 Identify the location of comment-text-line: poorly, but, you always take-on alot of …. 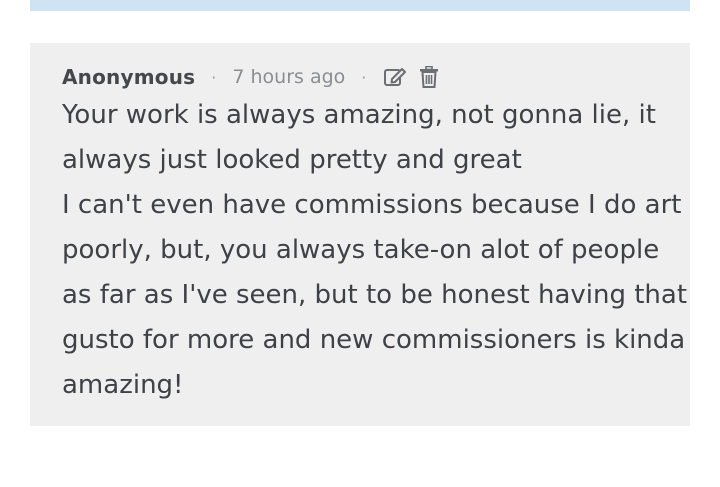
(361, 250).